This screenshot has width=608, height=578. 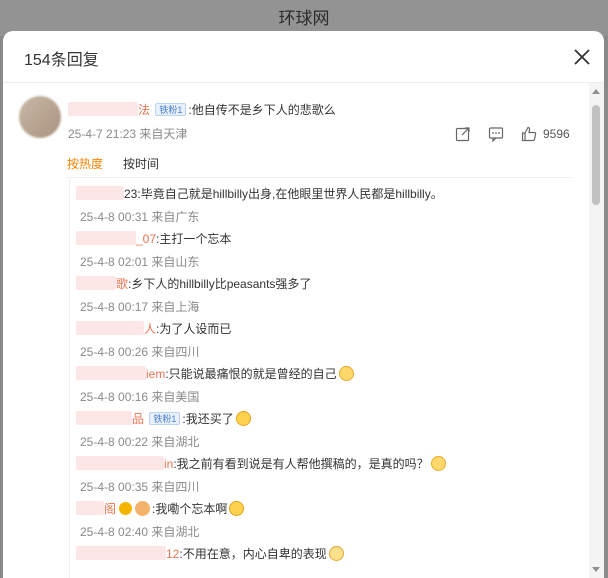 I want to click on reply-meta: 25-4-8 00:35 来自四川, so click(x=140, y=487).